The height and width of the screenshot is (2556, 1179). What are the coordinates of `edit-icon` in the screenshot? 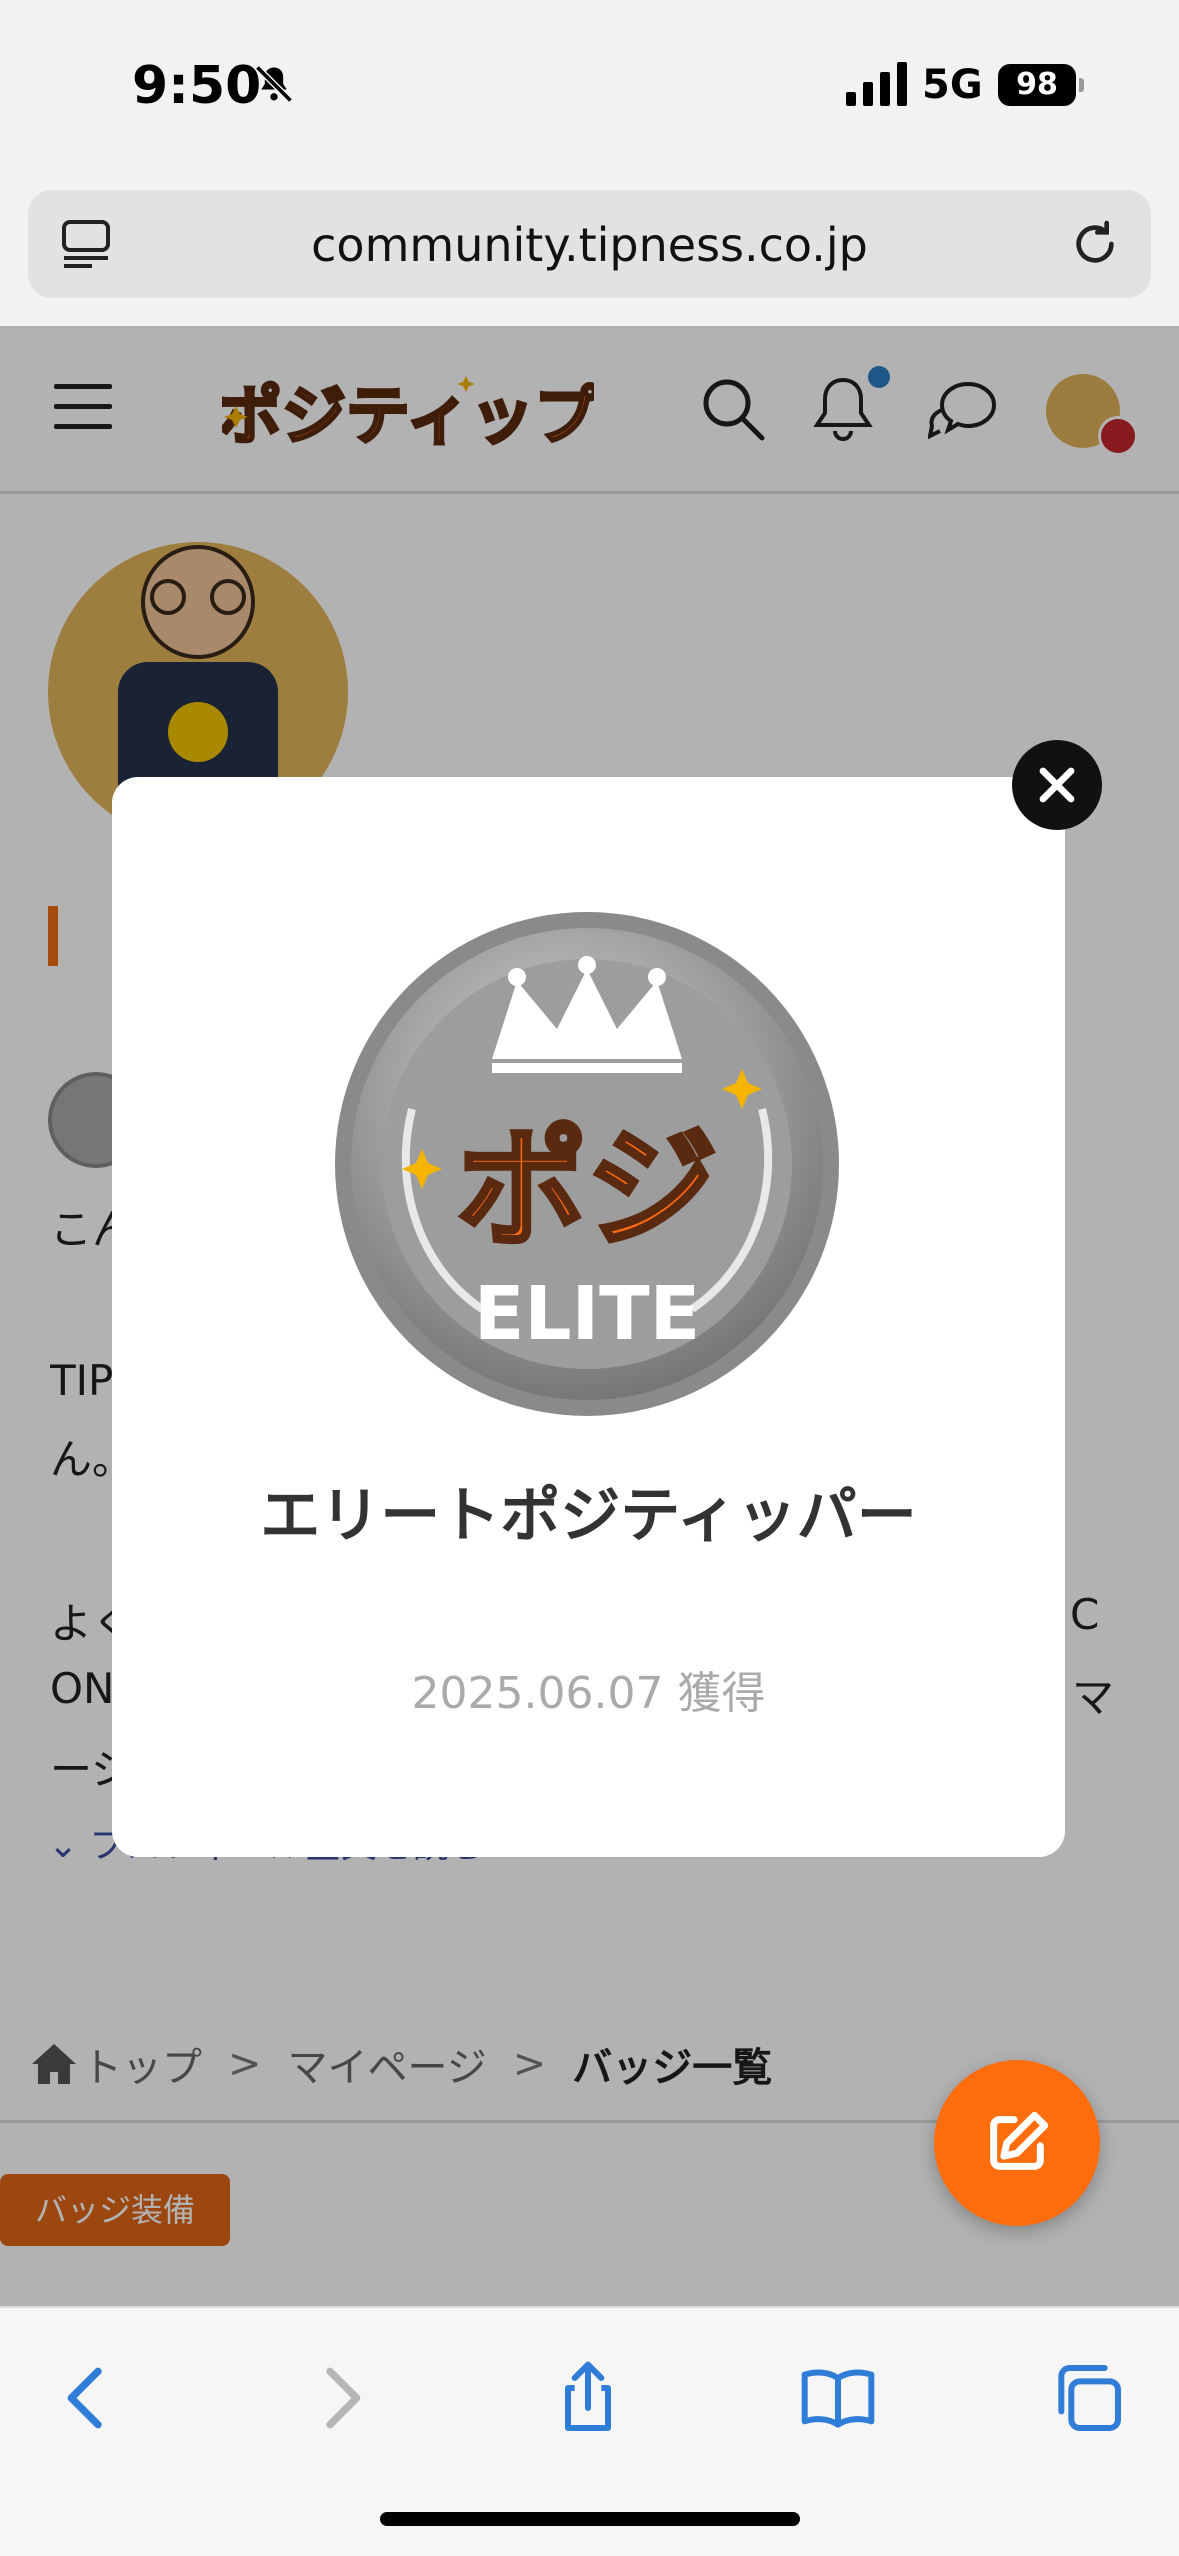 It's located at (1019, 2140).